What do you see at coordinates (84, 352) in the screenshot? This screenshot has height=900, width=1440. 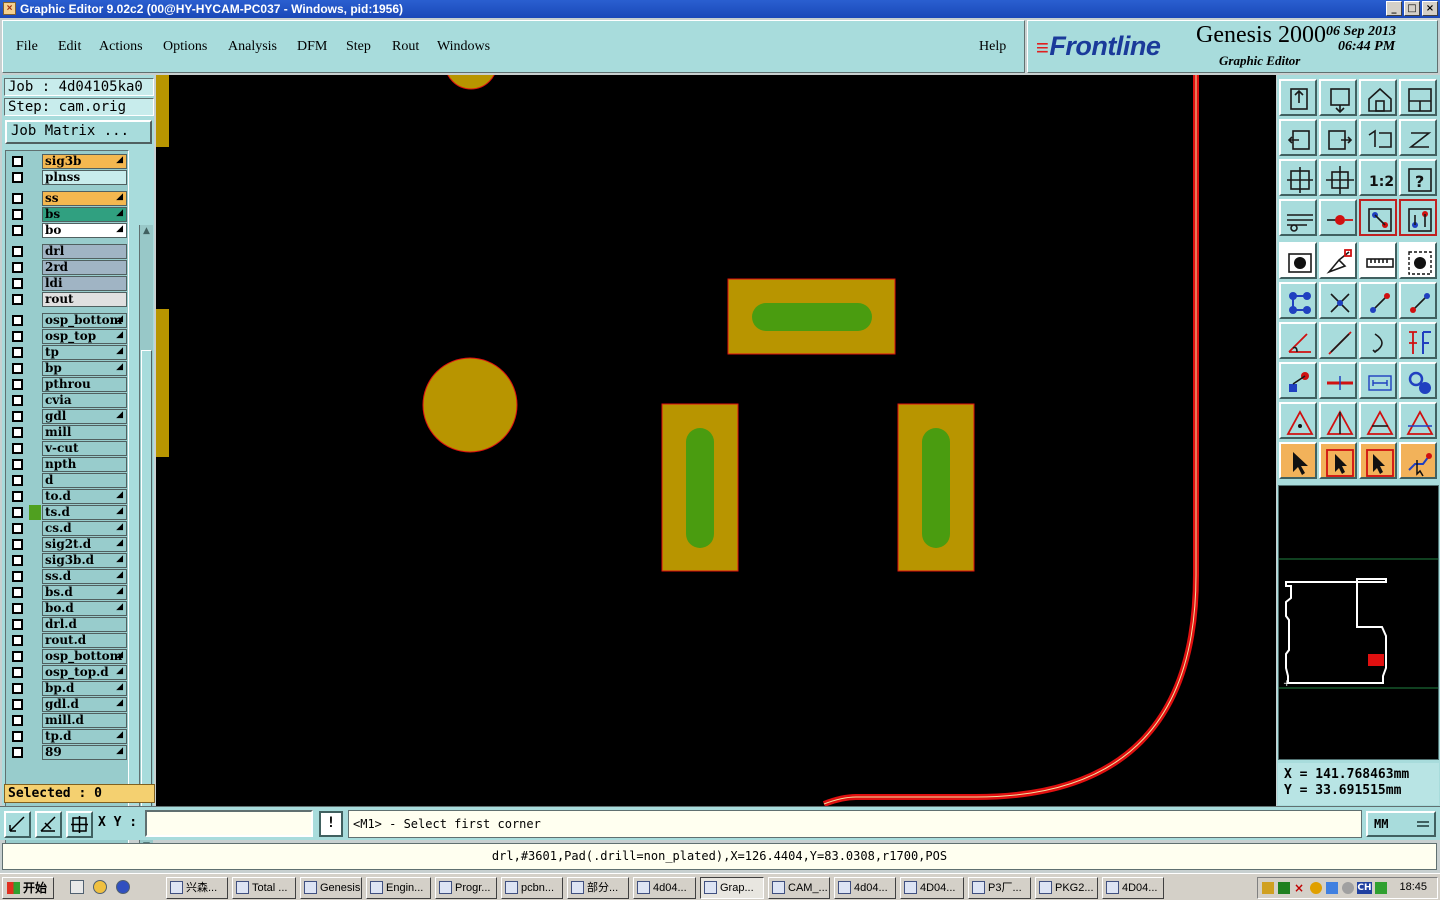 I see `layer-name: tp ◢` at bounding box center [84, 352].